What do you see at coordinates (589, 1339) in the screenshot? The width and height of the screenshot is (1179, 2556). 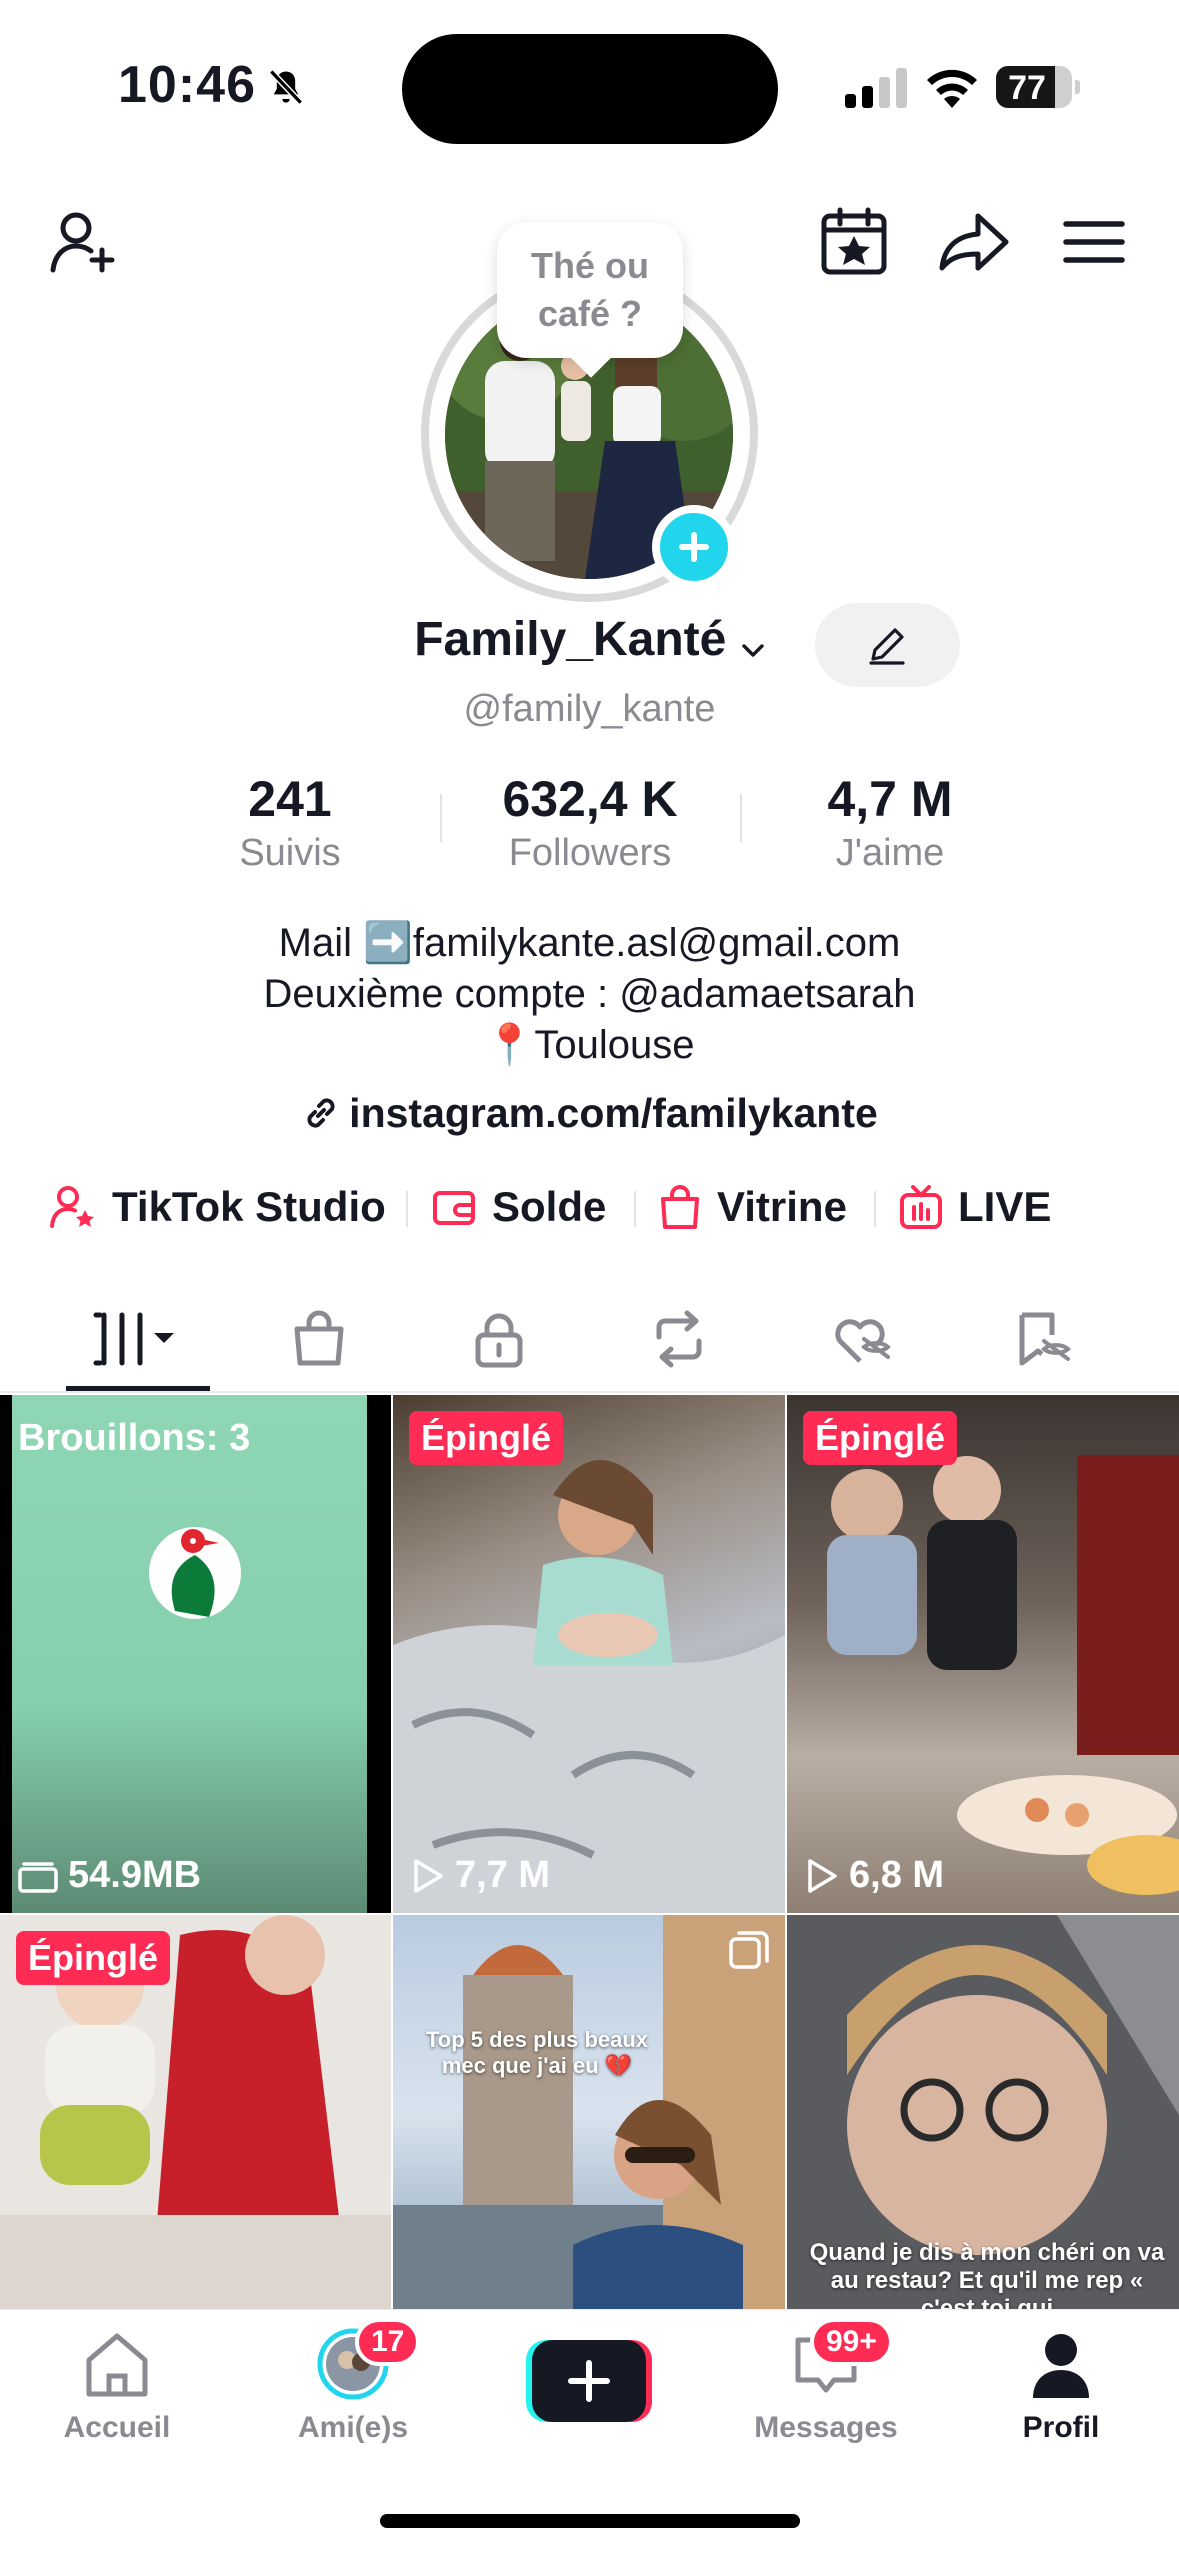 I see `content-tabs` at bounding box center [589, 1339].